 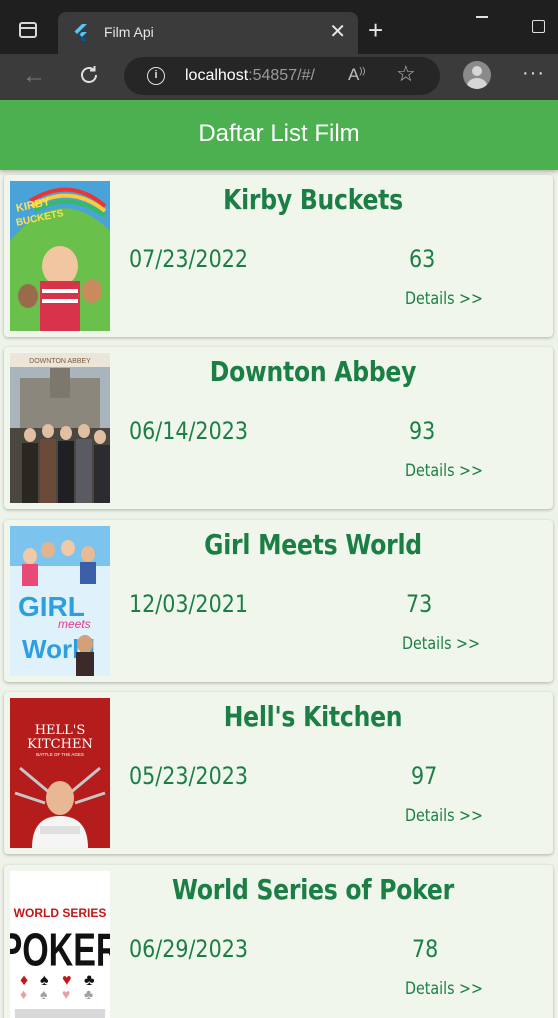 I want to click on poster-text: WORLD SERIES, so click(x=60, y=913).